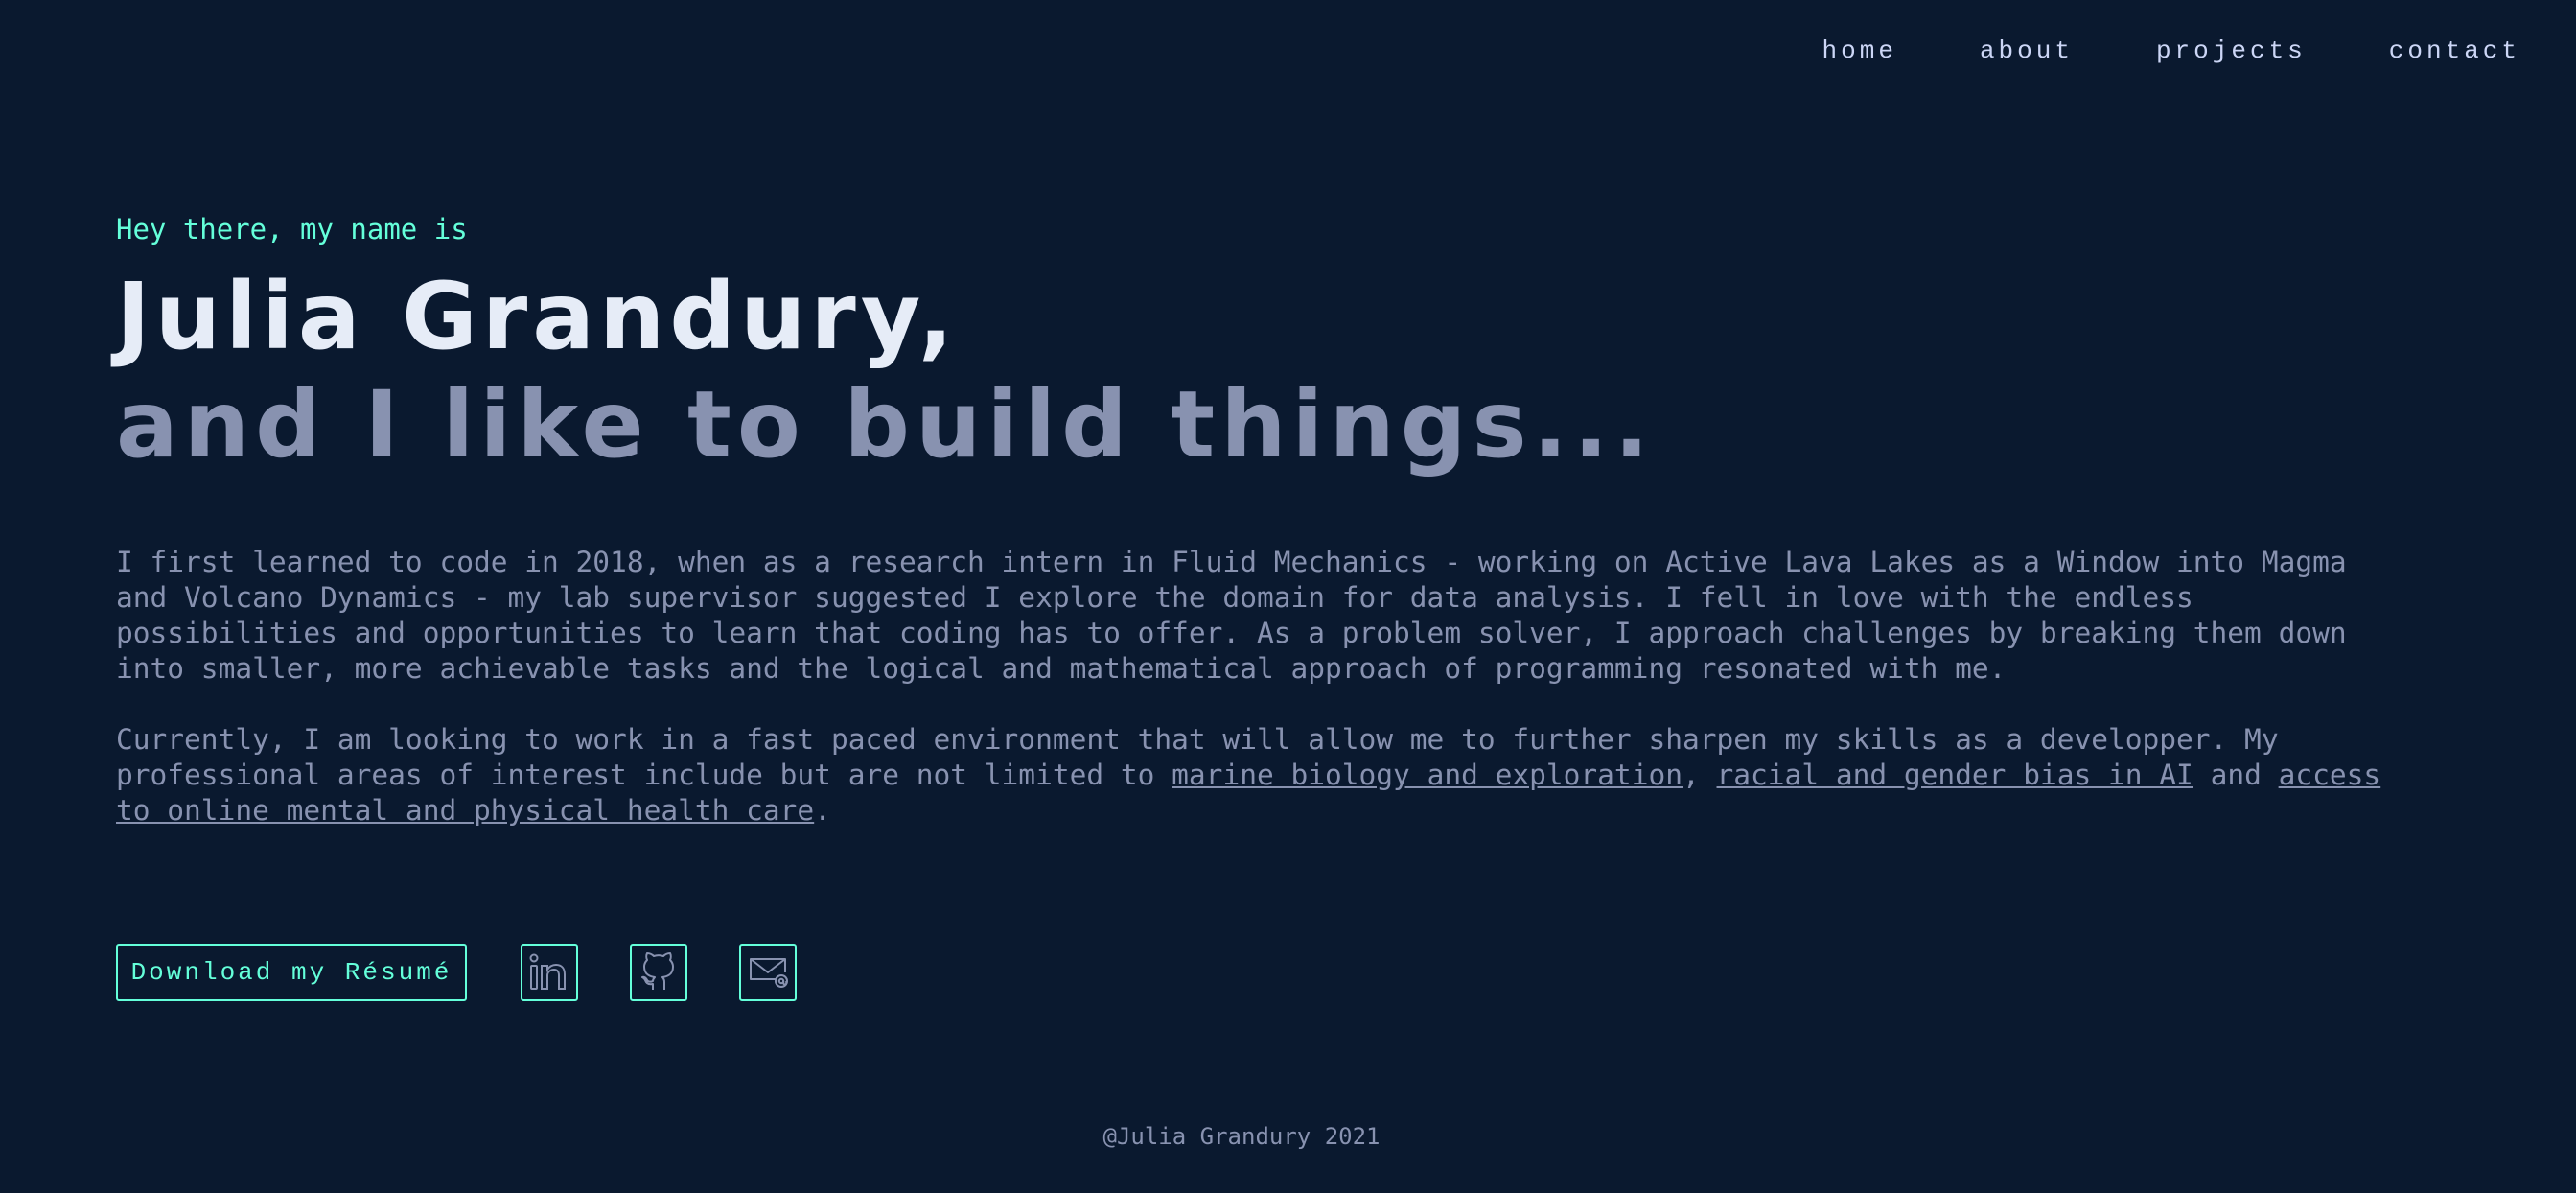 The height and width of the screenshot is (1193, 2576). I want to click on linkedin-button, so click(550, 972).